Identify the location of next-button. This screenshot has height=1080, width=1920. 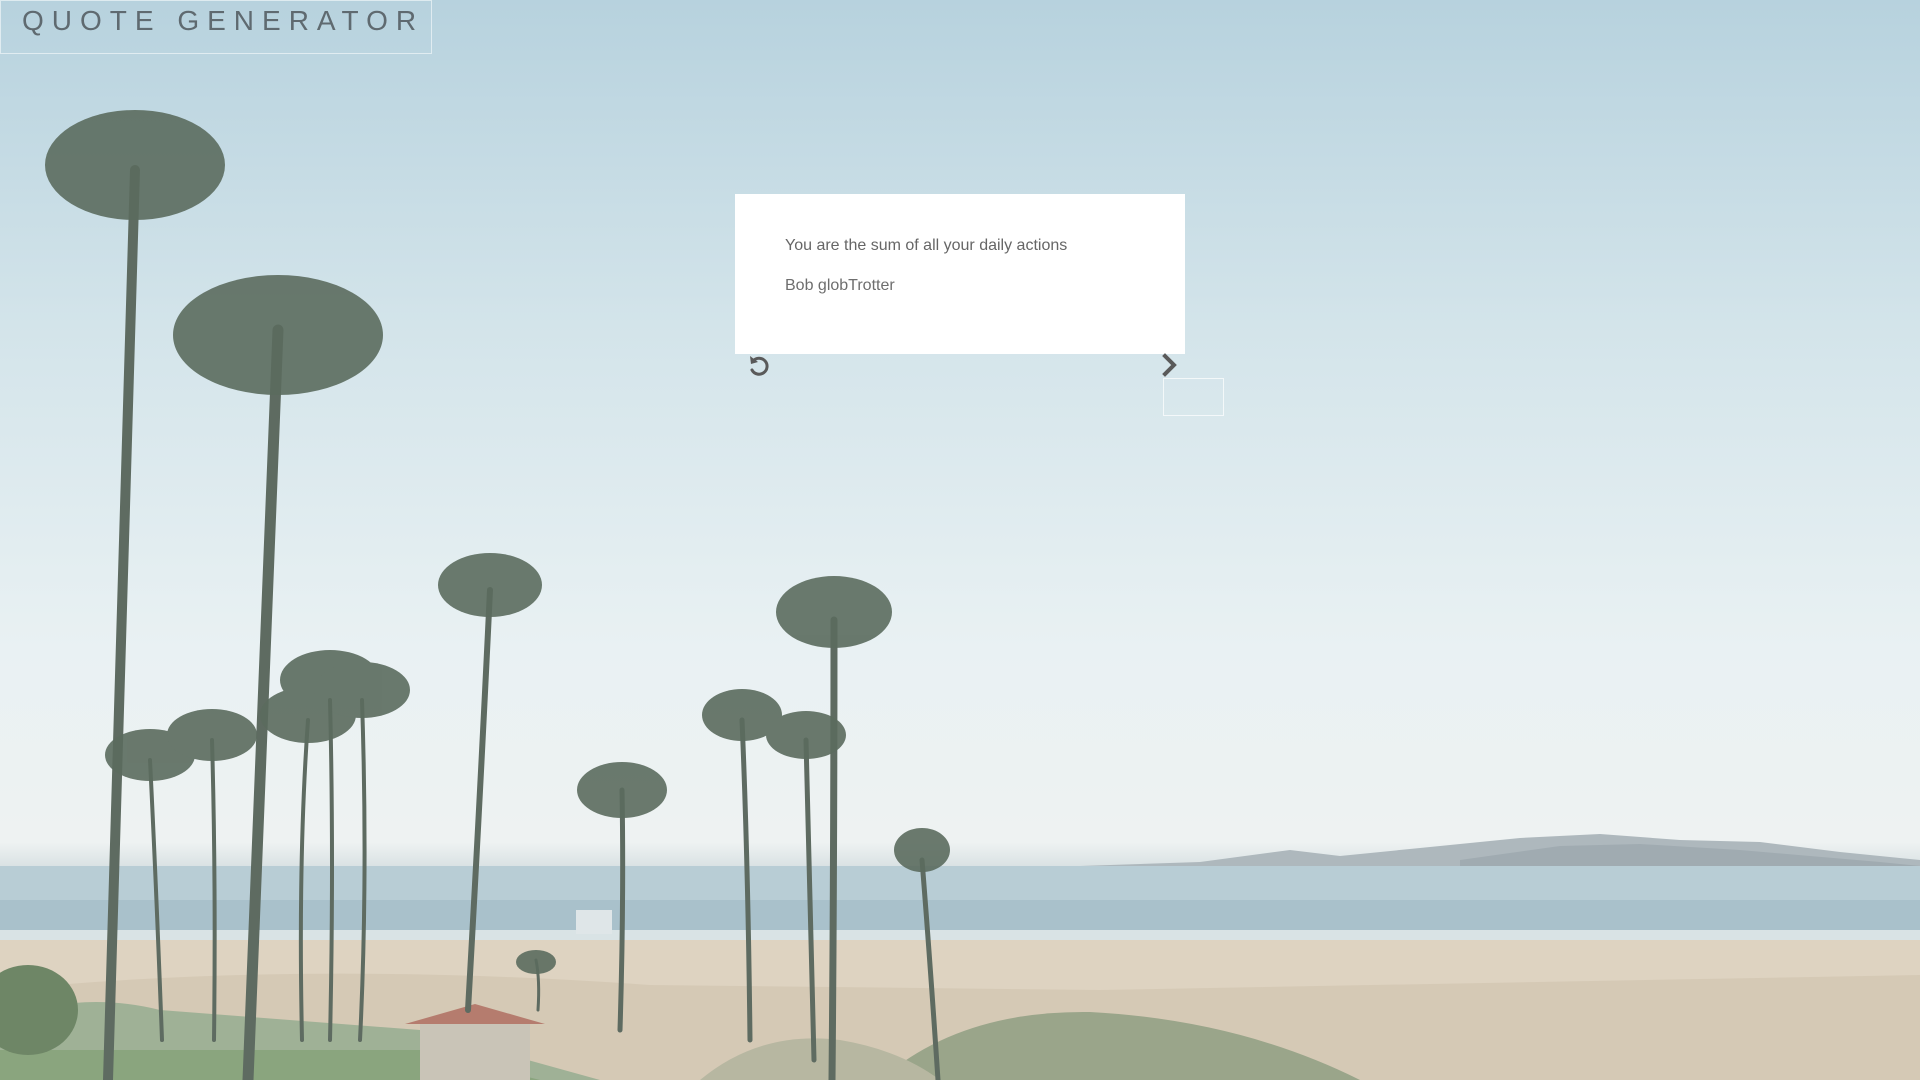
(1170, 365).